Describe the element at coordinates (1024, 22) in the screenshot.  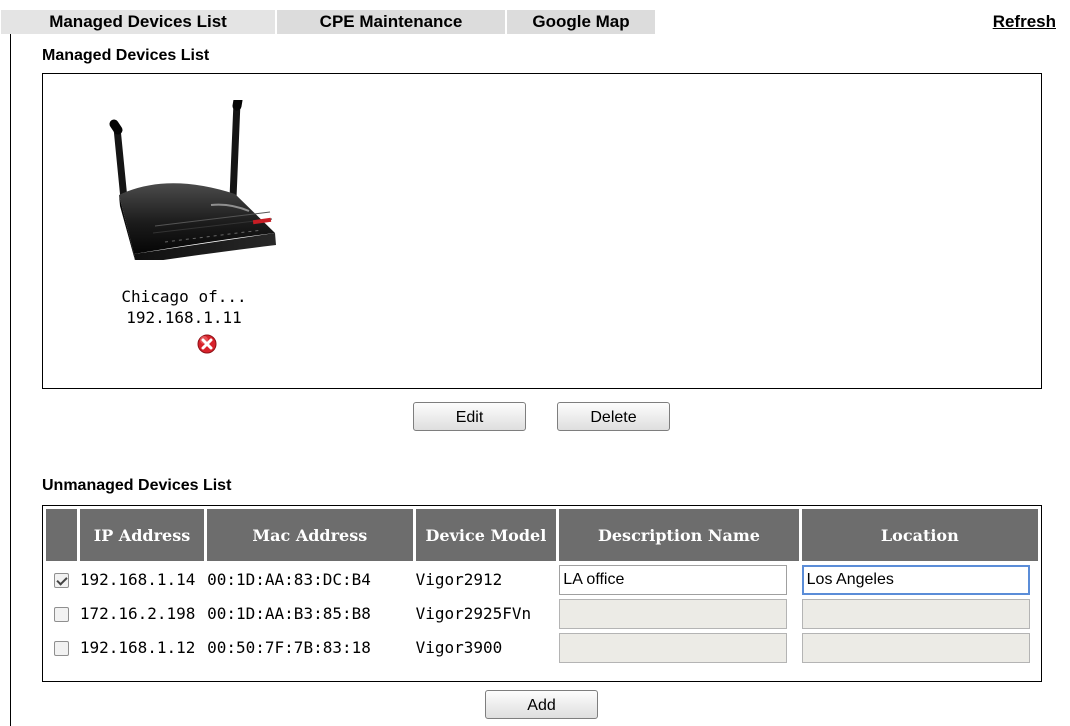
I see `refresh-link: Refresh` at that location.